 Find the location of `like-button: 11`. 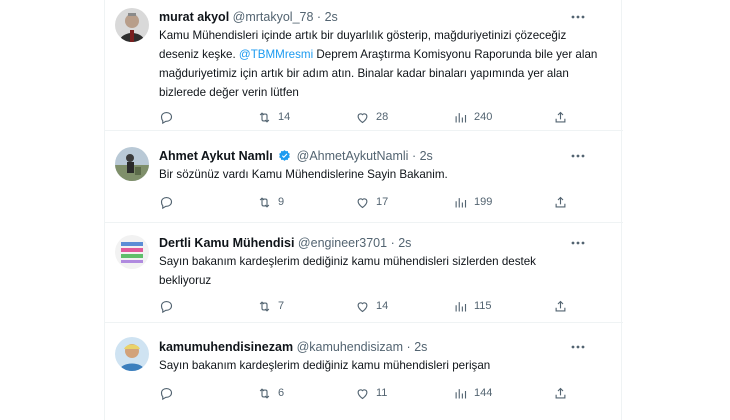

like-button: 11 is located at coordinates (371, 393).